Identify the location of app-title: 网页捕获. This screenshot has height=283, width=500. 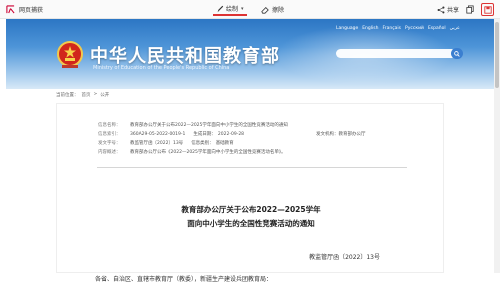
(31, 10).